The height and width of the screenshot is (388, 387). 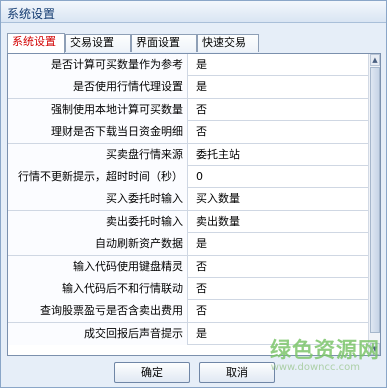 What do you see at coordinates (92, 42) in the screenshot?
I see `tab-label: 交易设置` at bounding box center [92, 42].